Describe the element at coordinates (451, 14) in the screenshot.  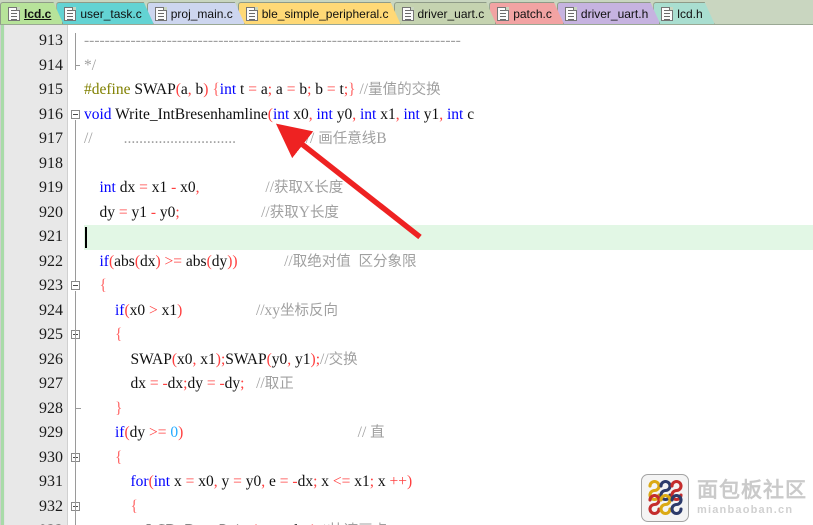
I see `editor-tab-label: driver_uart.c` at that location.